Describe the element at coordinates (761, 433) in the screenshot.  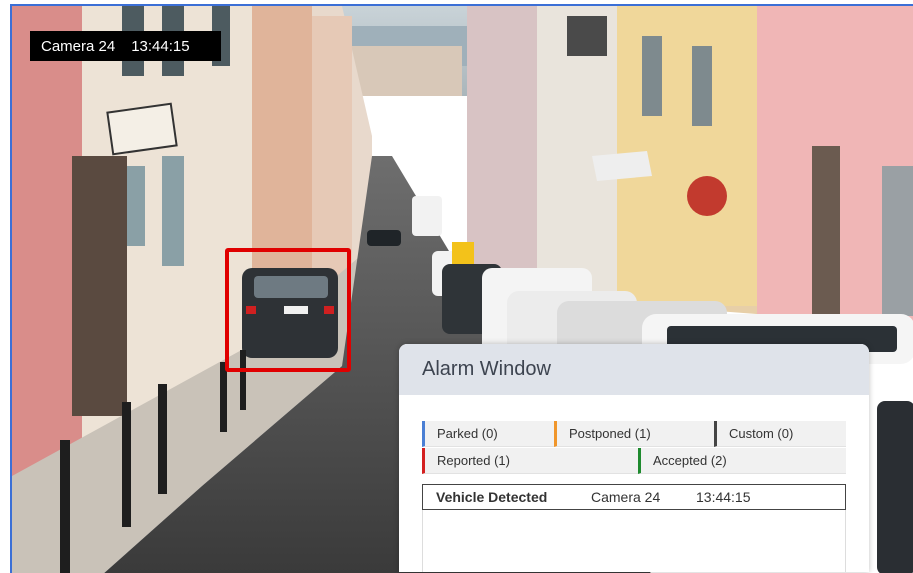
I see `tab-custom-label: Custom (0)` at that location.